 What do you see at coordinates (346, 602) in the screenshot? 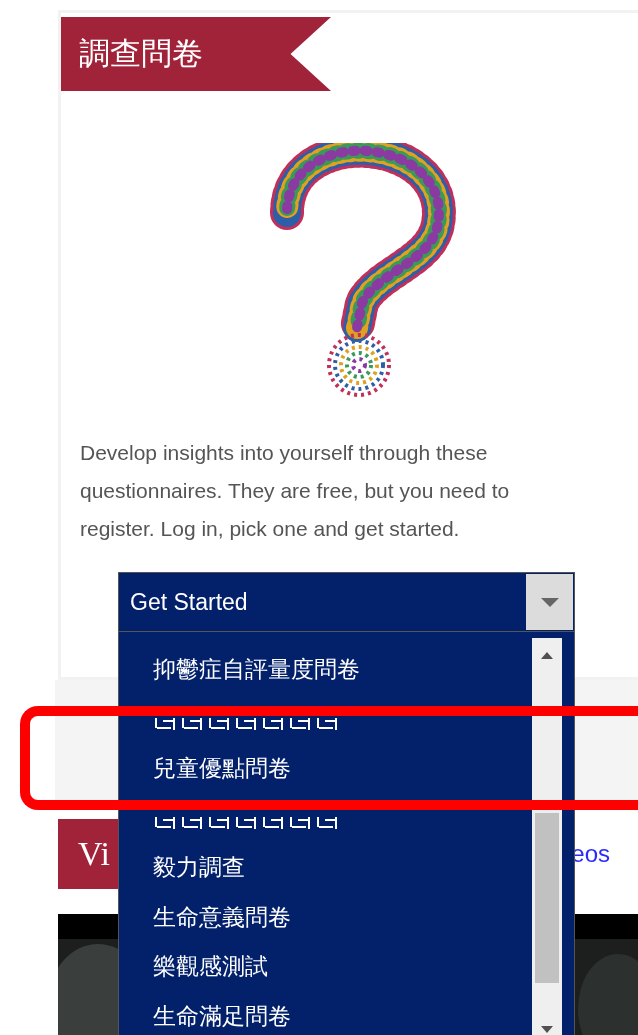
I see `questionnaire-select: Get Started` at bounding box center [346, 602].